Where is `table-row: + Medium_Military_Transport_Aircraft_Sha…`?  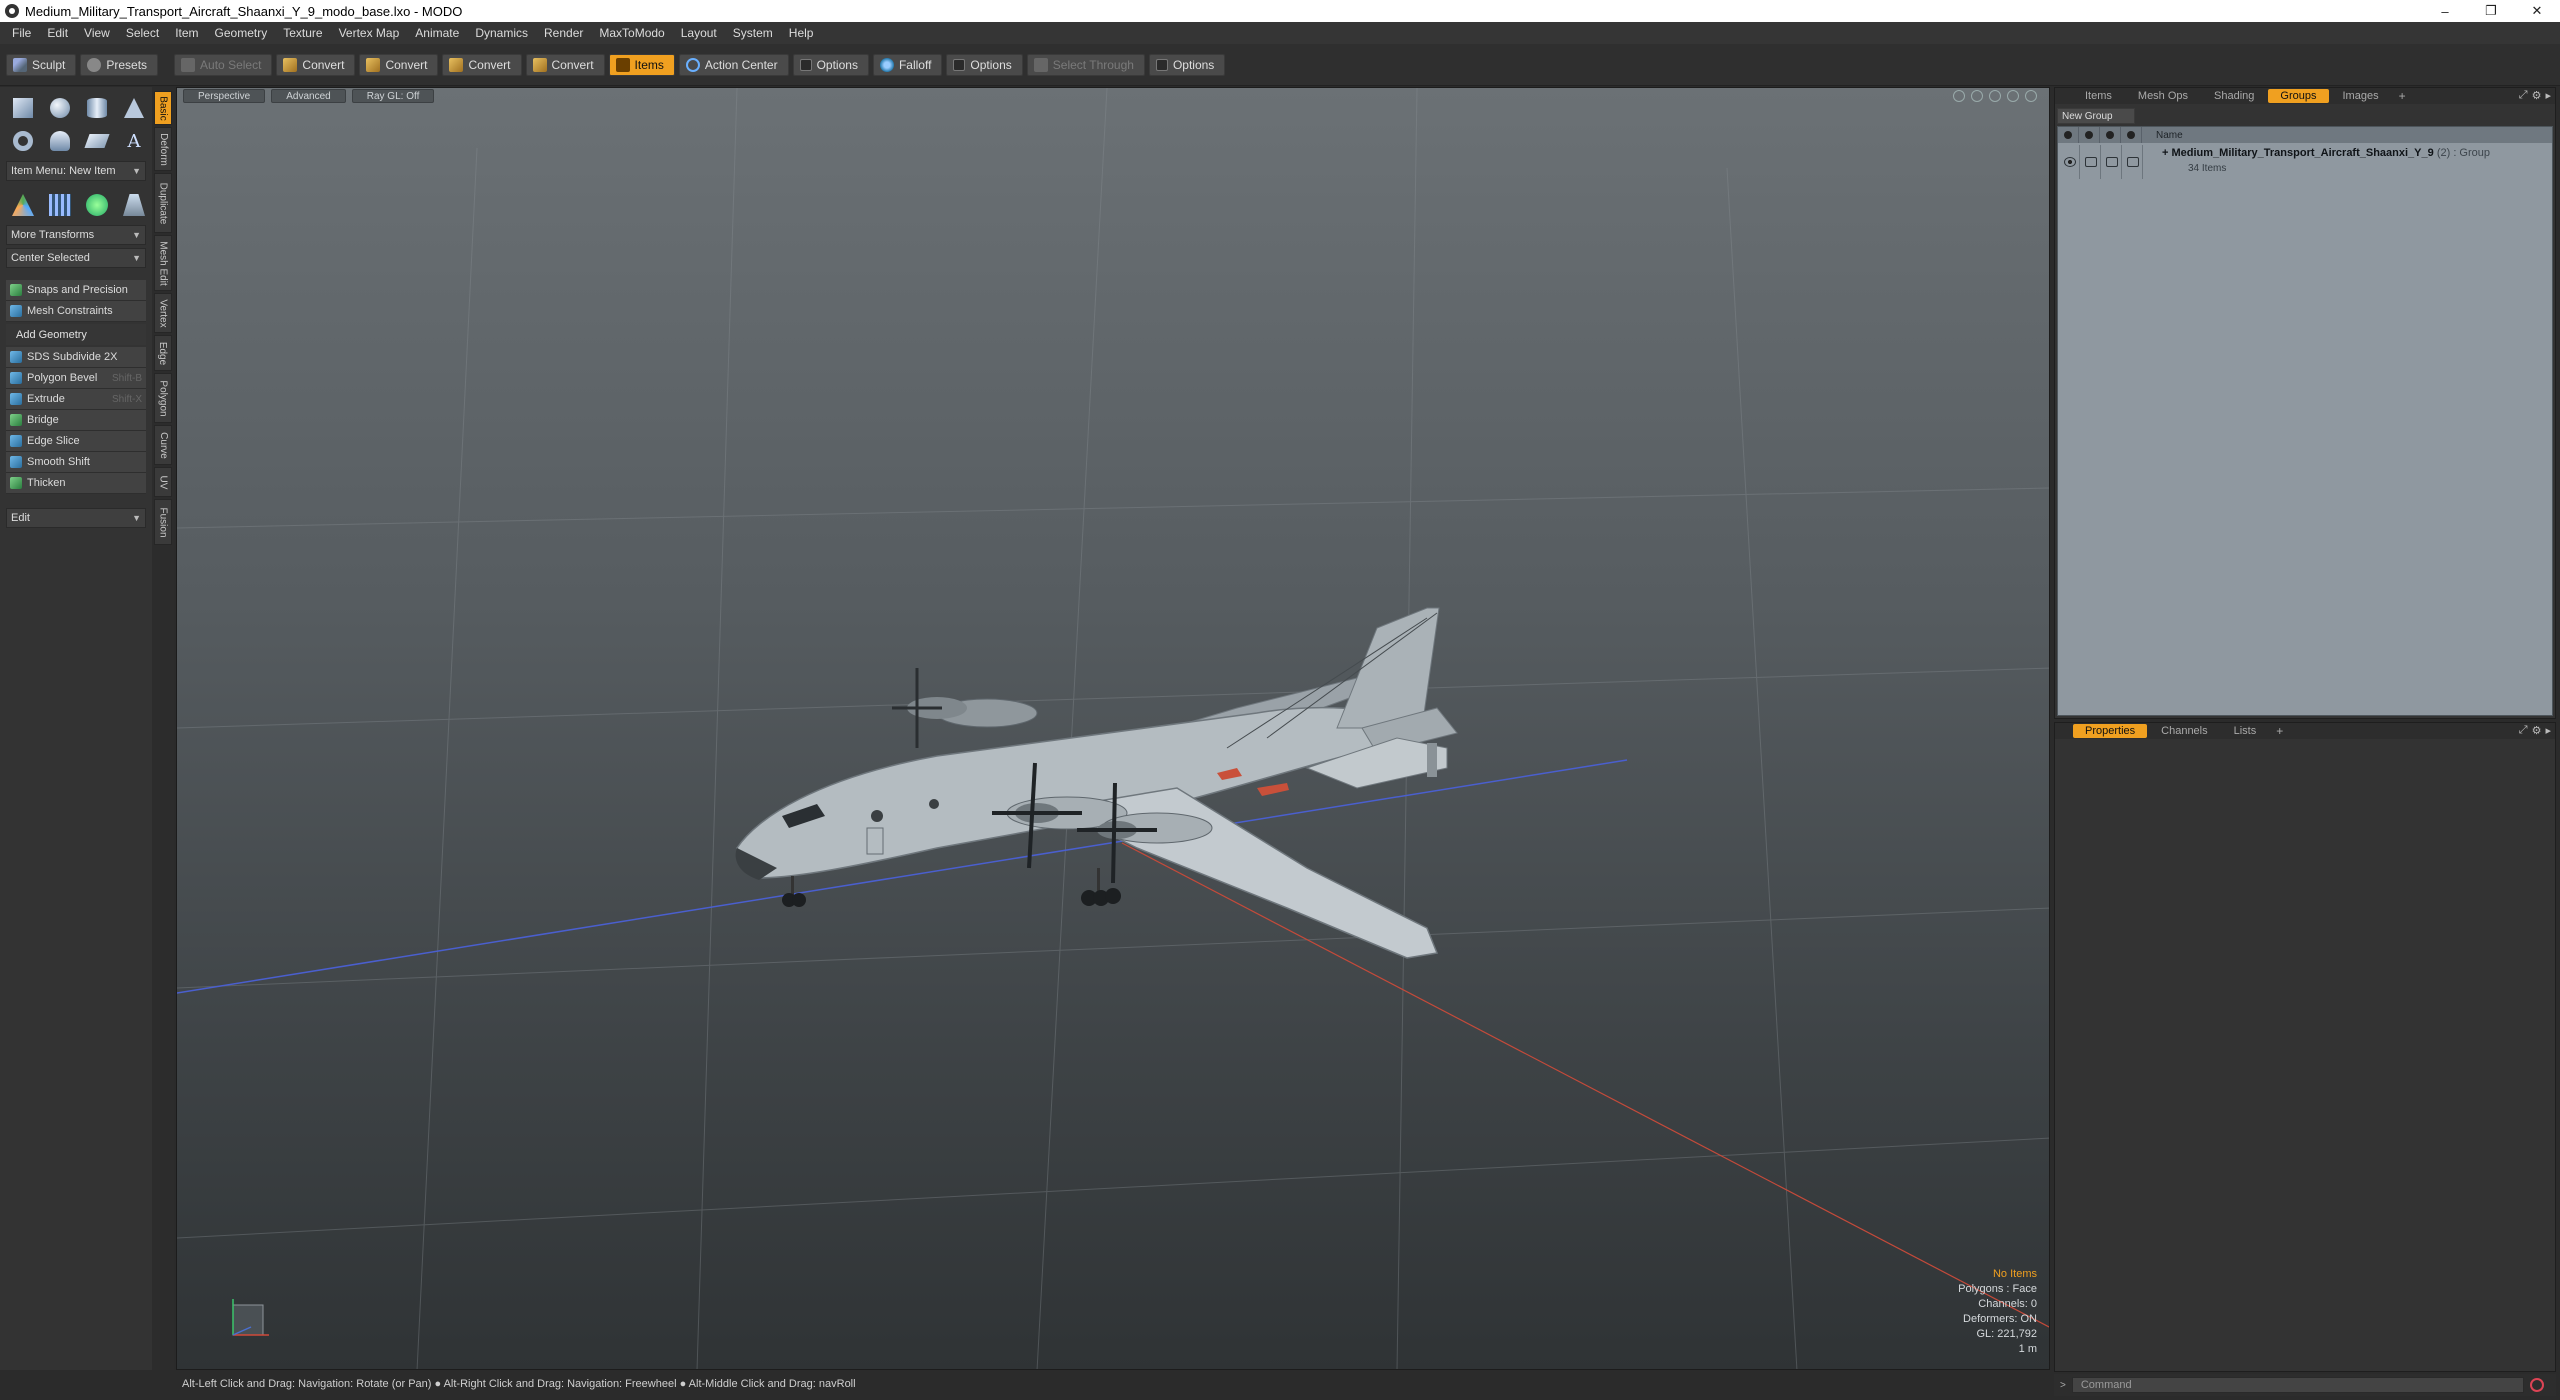
table-row: + Medium_Military_Transport_Aircraft_Sha… is located at coordinates (2305, 162).